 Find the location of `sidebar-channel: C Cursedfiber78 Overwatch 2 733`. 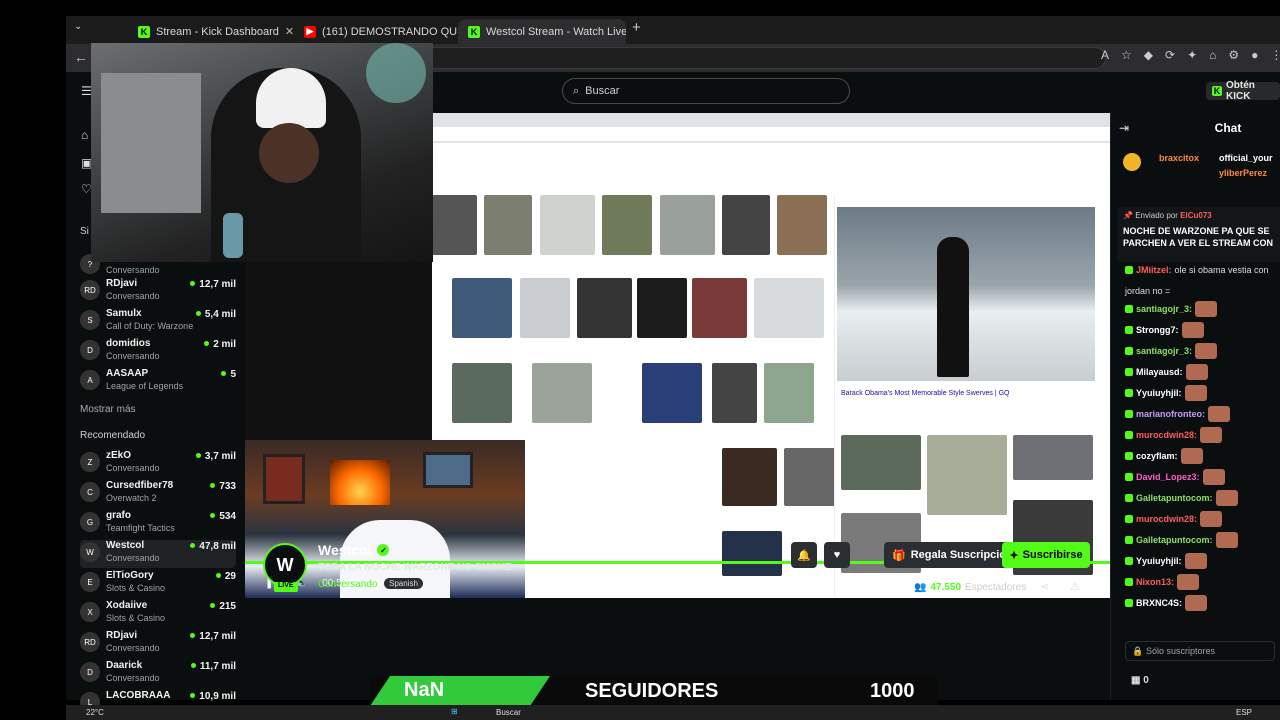

sidebar-channel: C Cursedfiber78 Overwatch 2 733 is located at coordinates (158, 494).